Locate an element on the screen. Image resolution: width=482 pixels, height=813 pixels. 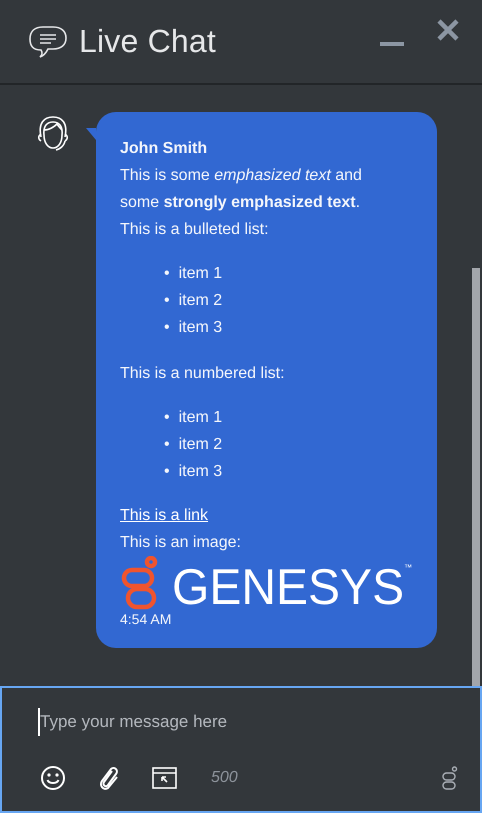
character-limit: 500 is located at coordinates (224, 778).